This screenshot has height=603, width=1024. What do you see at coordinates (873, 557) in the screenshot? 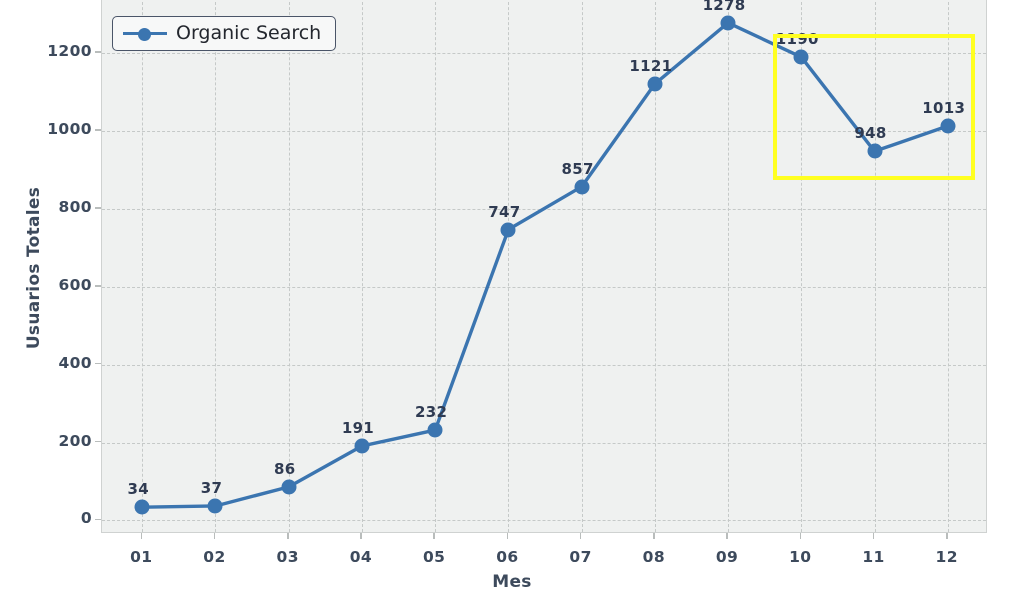
I see `x-axis-tick-label: 11` at bounding box center [873, 557].